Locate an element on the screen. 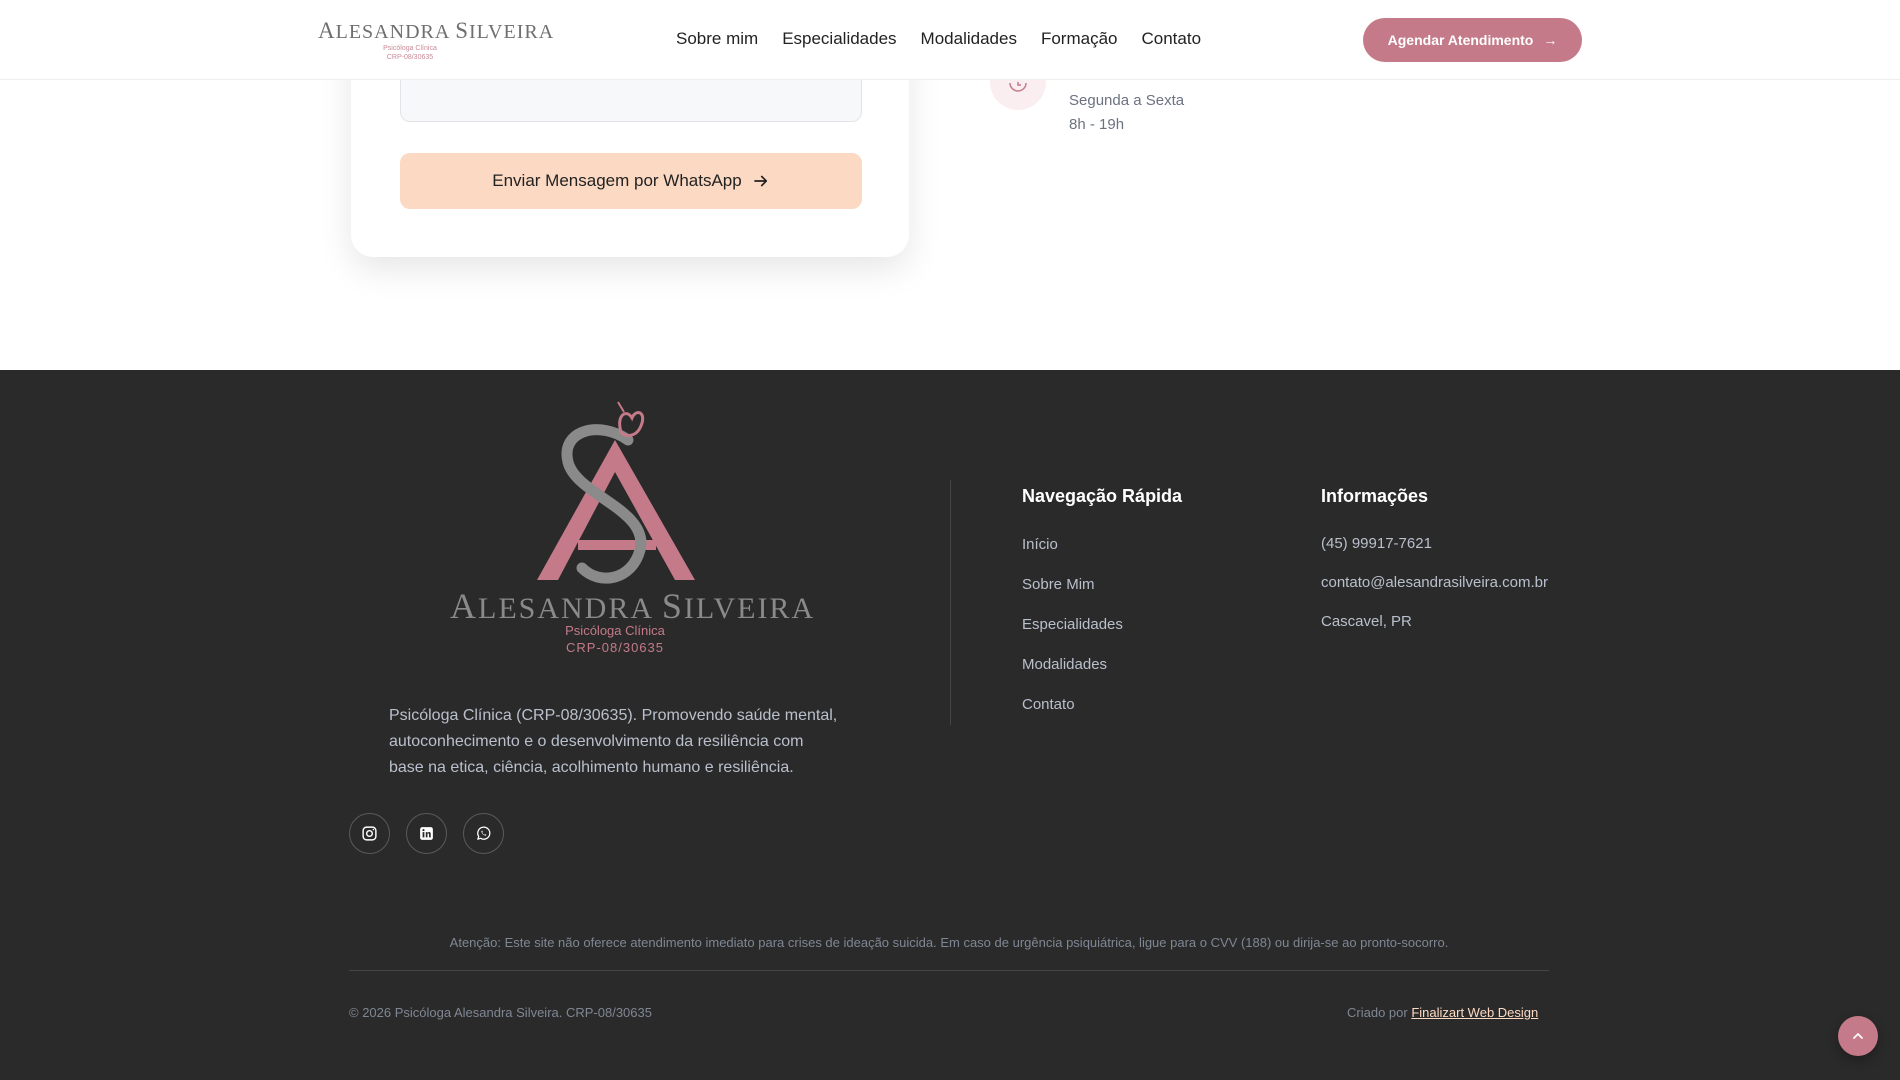  chevron-up-icon is located at coordinates (1858, 1036).